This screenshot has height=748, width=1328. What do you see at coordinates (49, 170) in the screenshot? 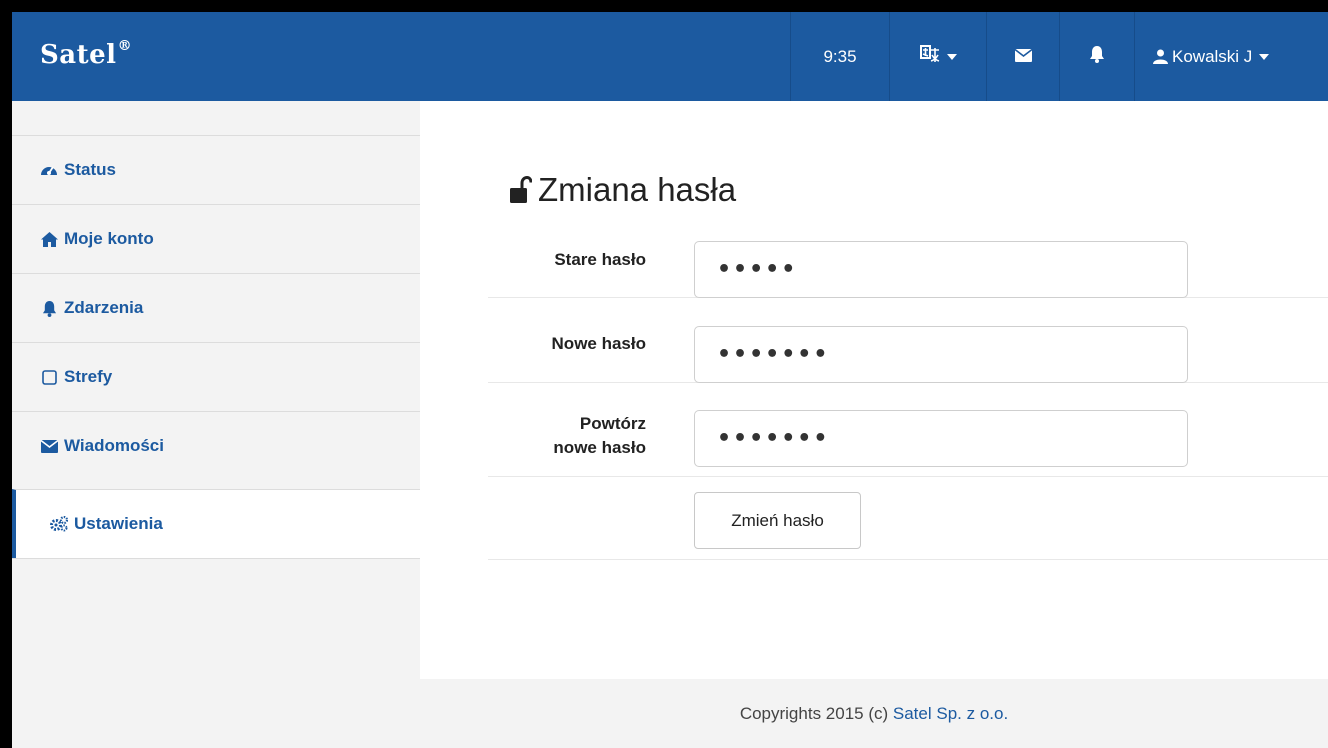
I see `dashboard-icon` at bounding box center [49, 170].